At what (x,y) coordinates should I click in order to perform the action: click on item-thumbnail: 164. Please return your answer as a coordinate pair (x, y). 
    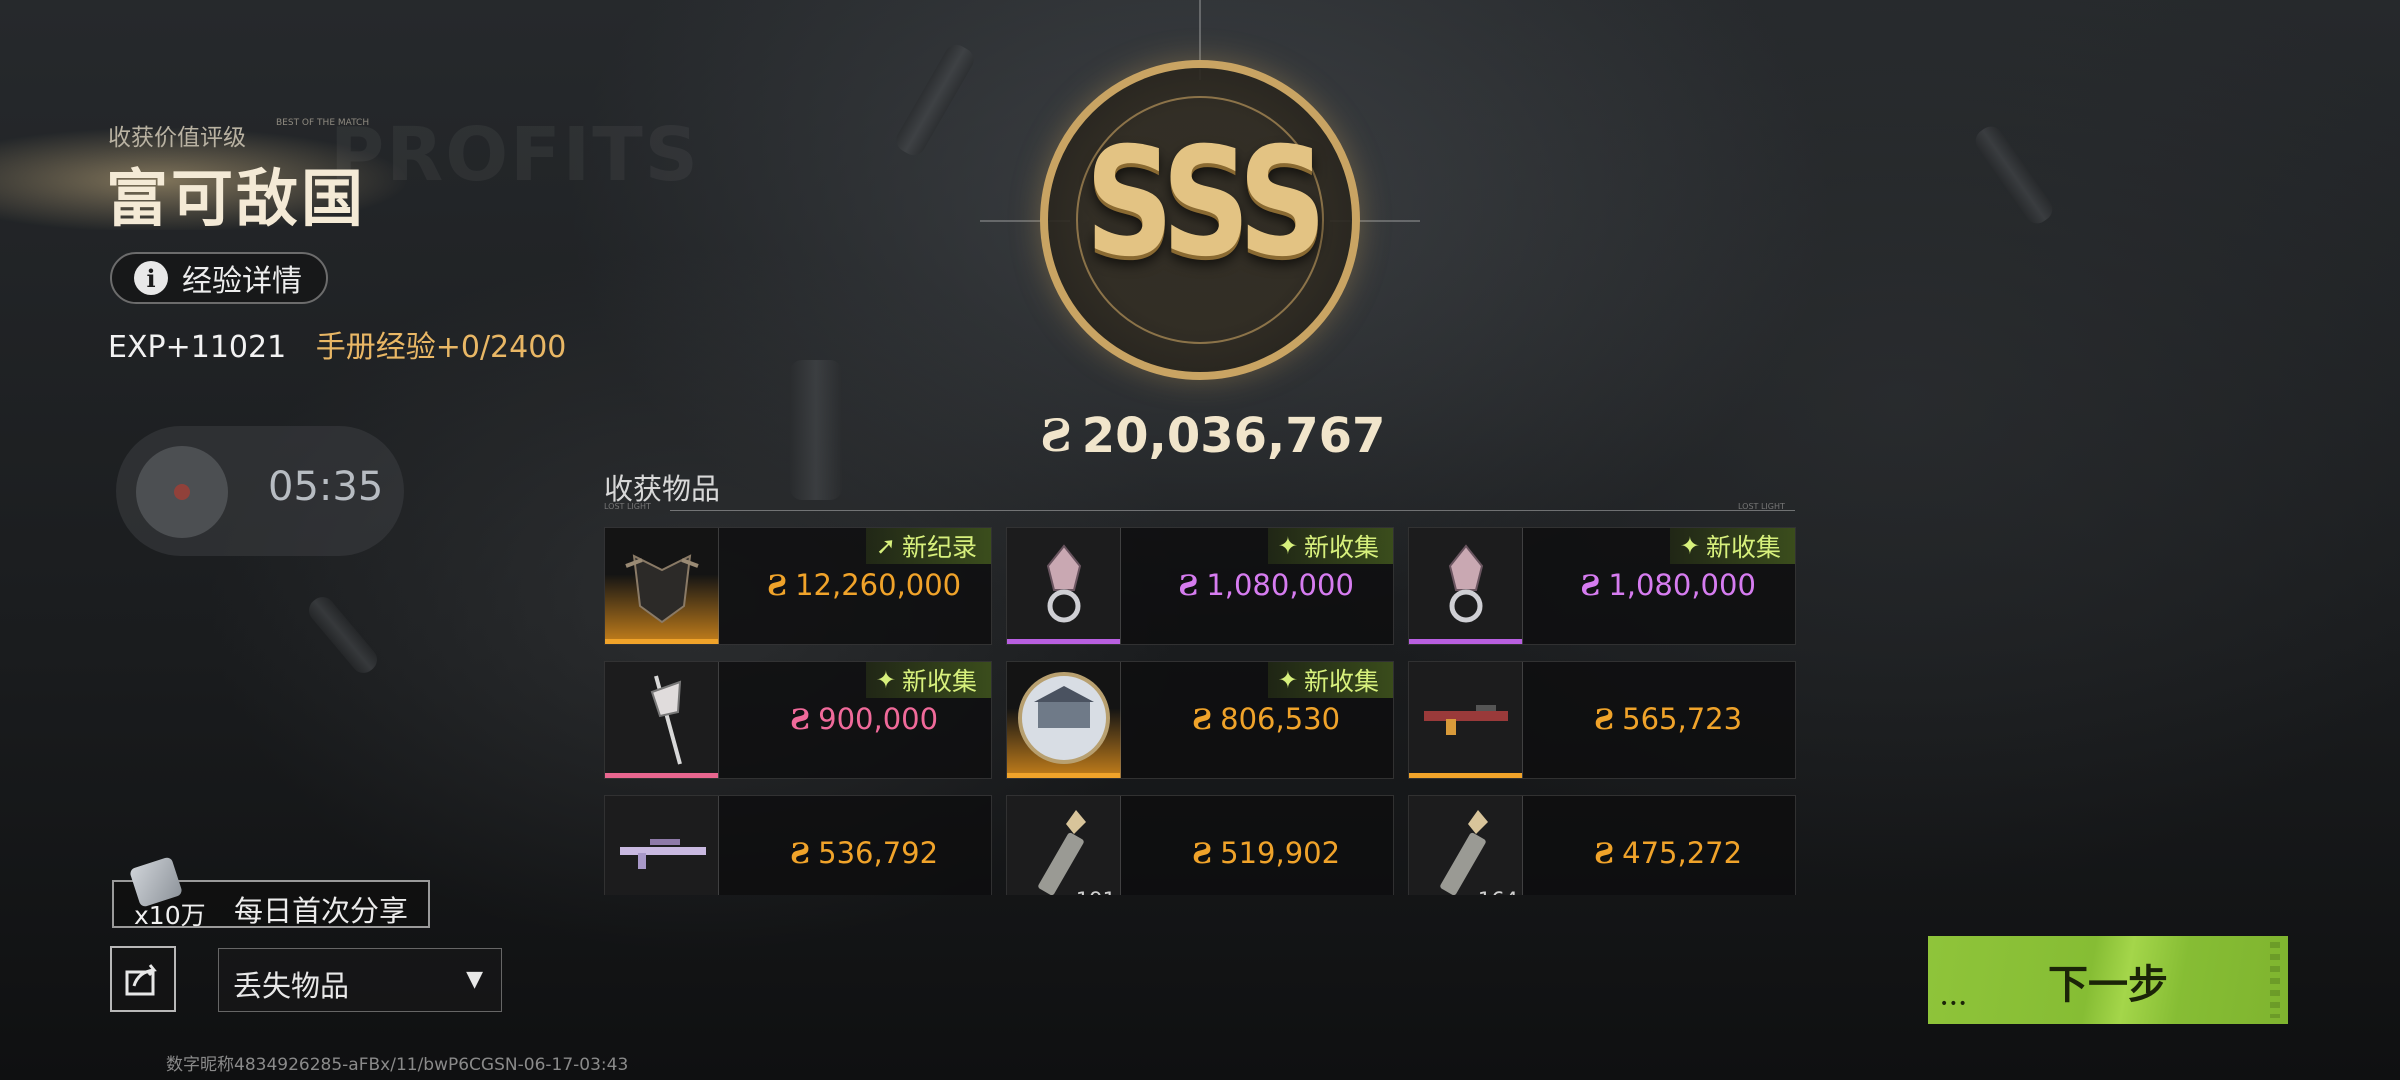
    Looking at the image, I should click on (1466, 845).